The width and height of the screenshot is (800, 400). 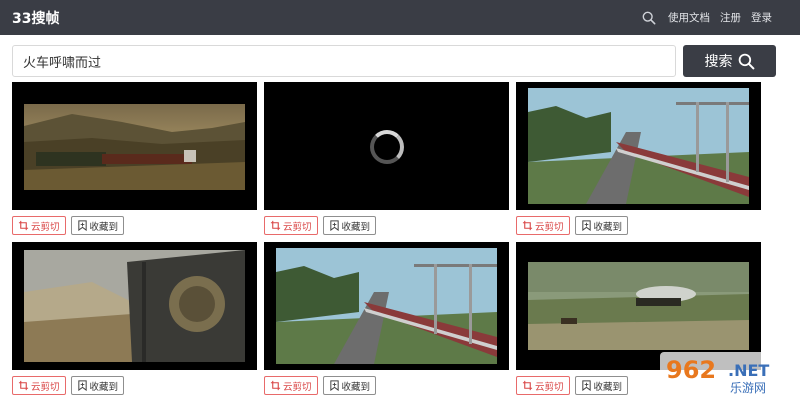 I want to click on site-watermark: 962 .NET 乐游网, so click(x=727, y=374).